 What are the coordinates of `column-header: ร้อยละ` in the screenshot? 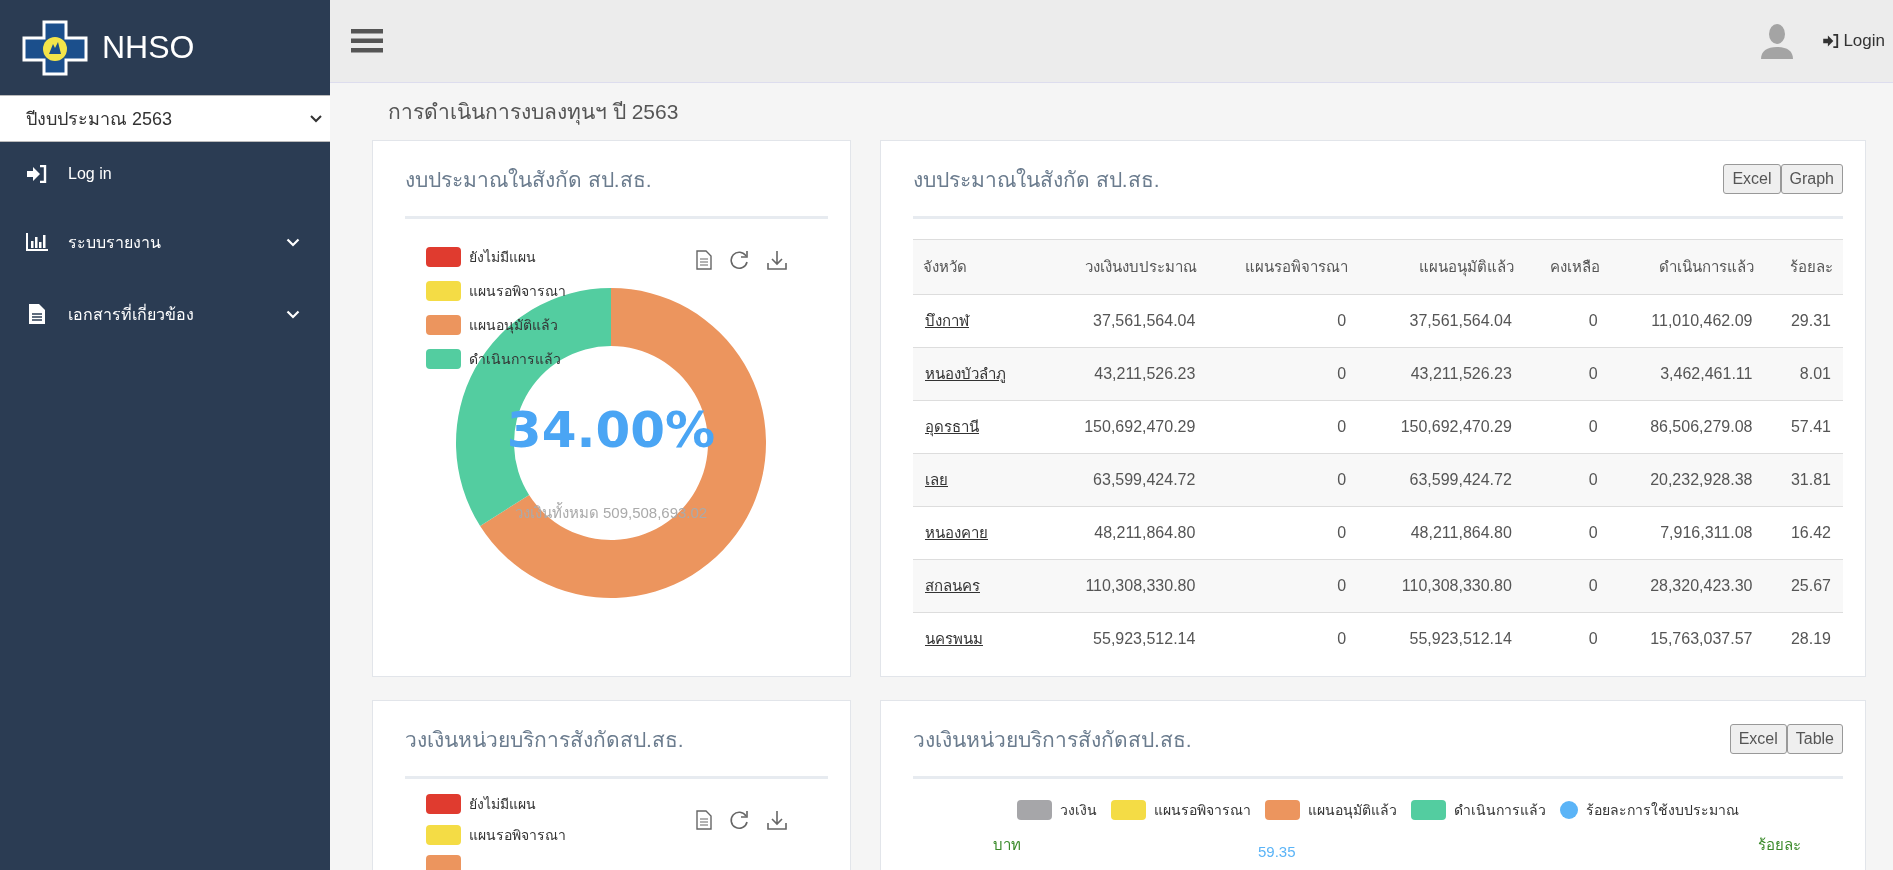 It's located at (1803, 267).